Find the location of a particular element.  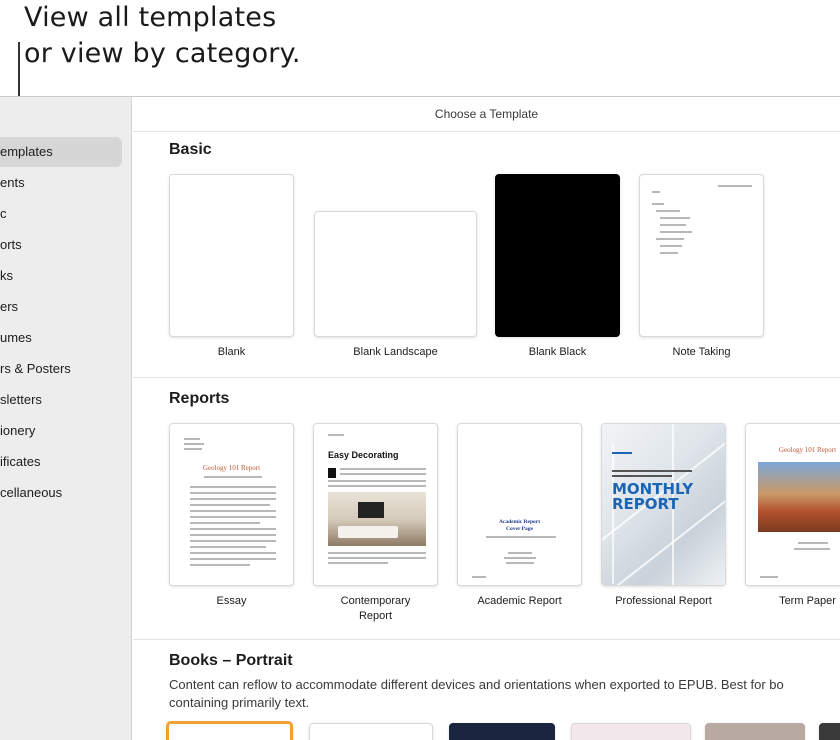

sidebar-item-books: ks is located at coordinates (61, 276).